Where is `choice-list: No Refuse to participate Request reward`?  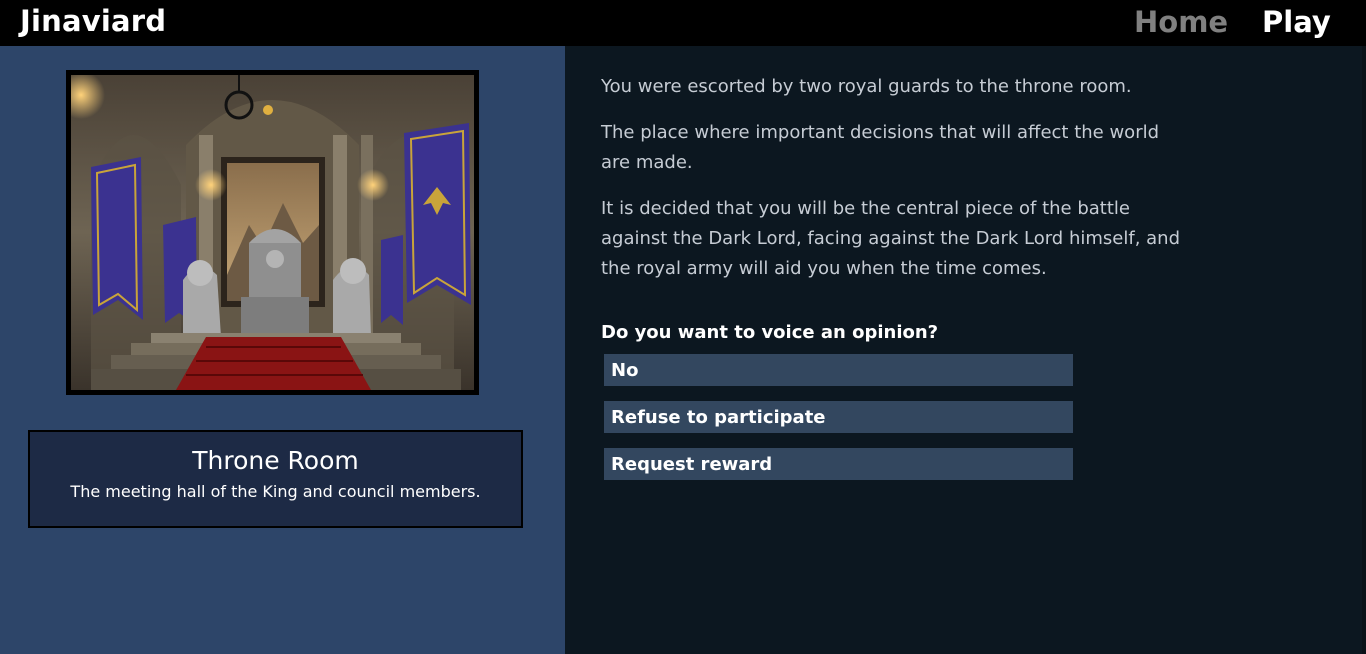
choice-list: No Refuse to participate Request reward is located at coordinates (838, 424).